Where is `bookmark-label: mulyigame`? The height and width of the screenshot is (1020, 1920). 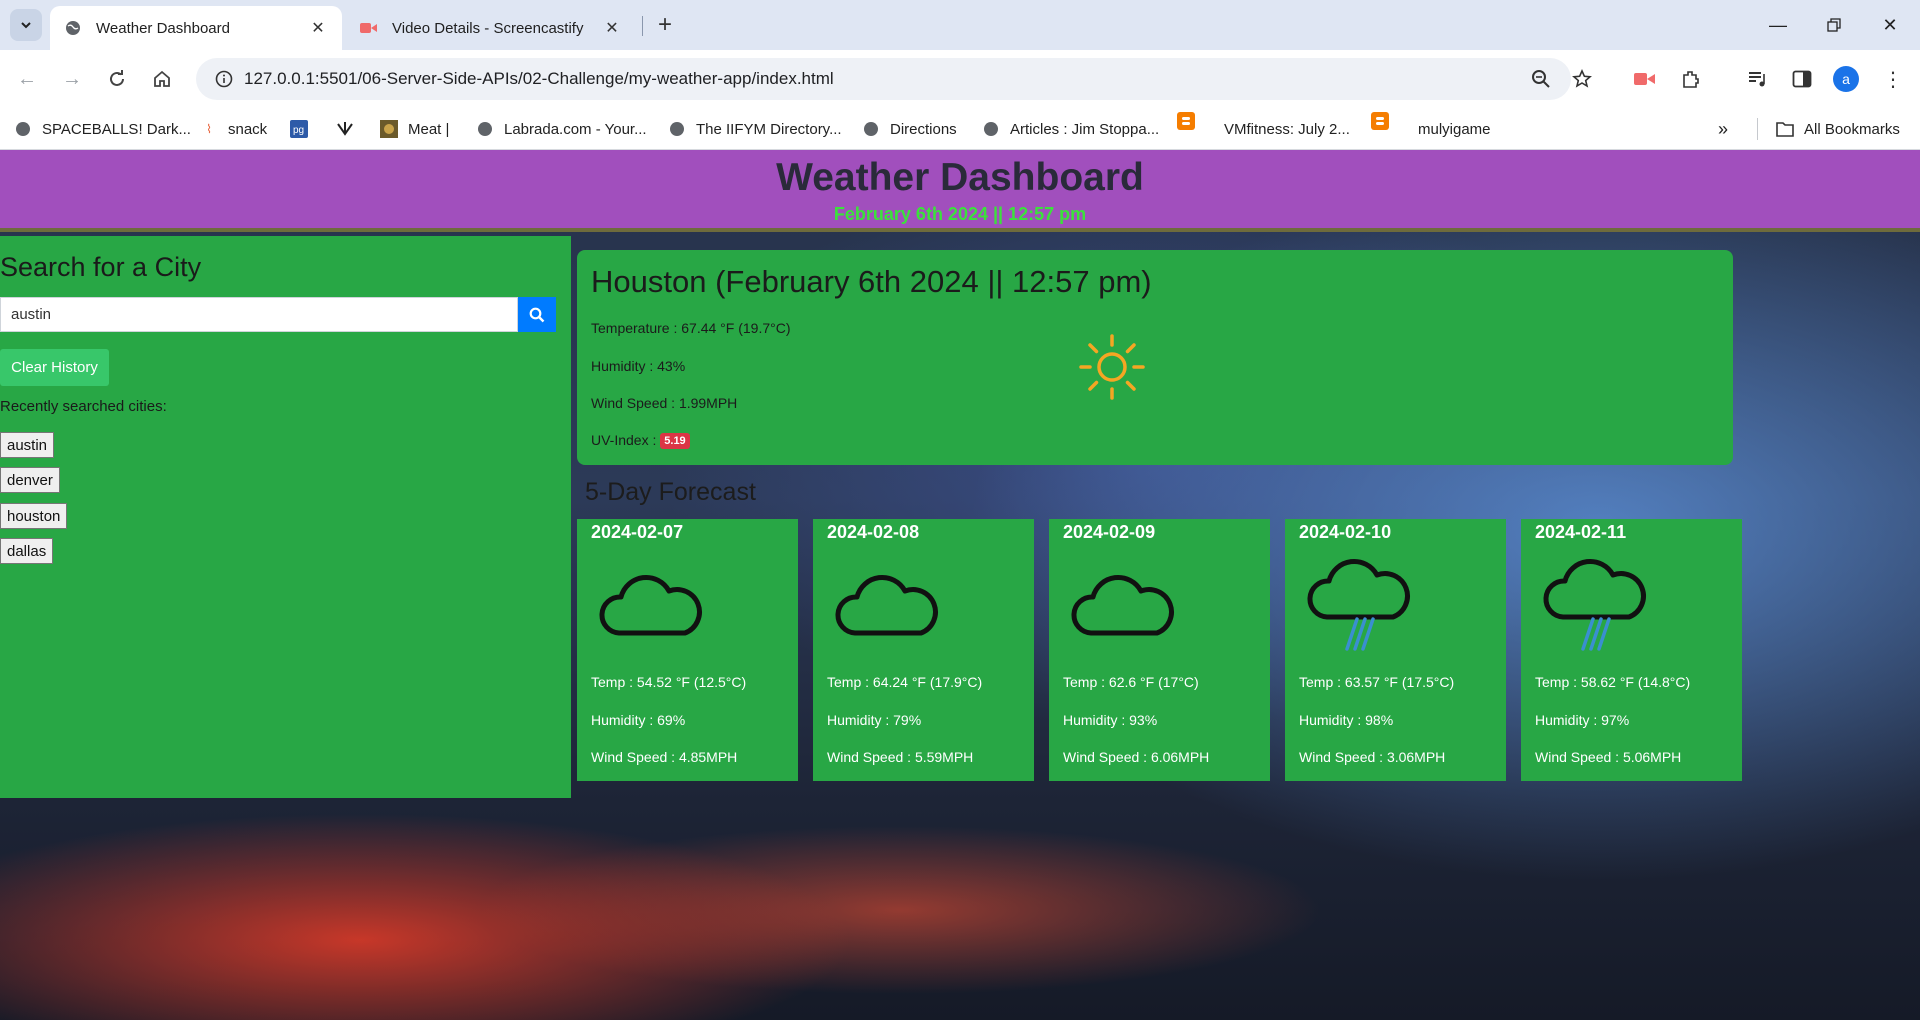 bookmark-label: mulyigame is located at coordinates (1454, 129).